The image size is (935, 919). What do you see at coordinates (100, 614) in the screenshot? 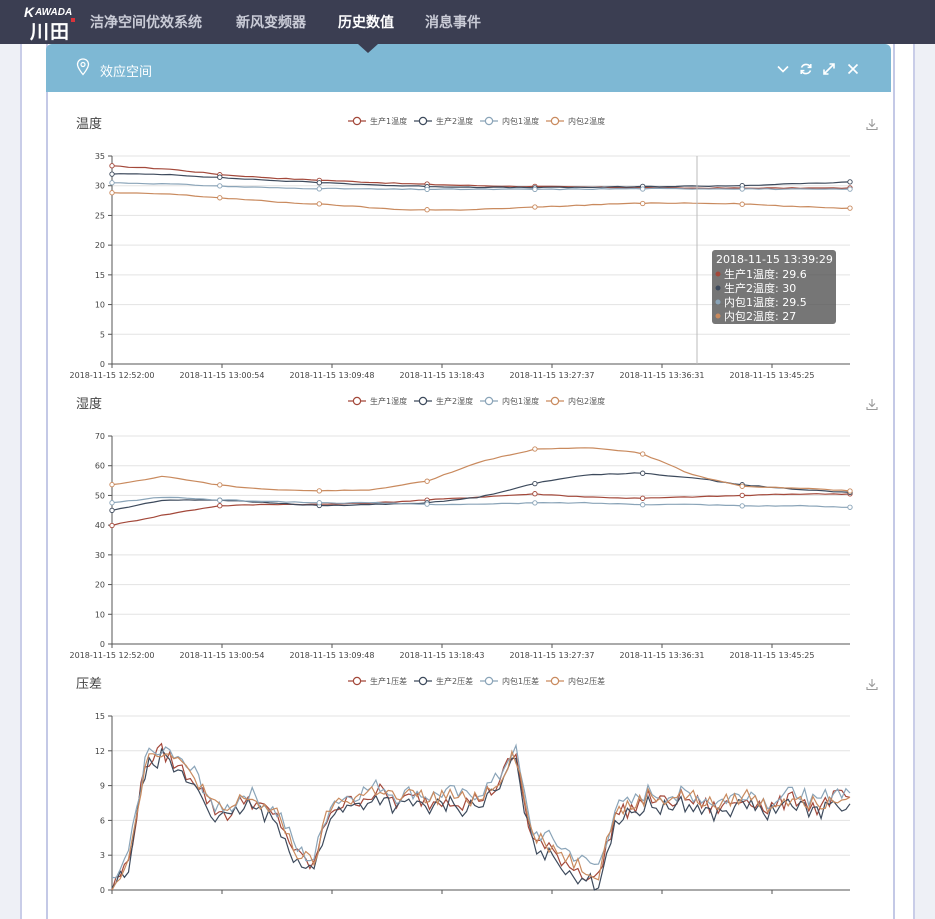
I see `y-tick-label: 10` at bounding box center [100, 614].